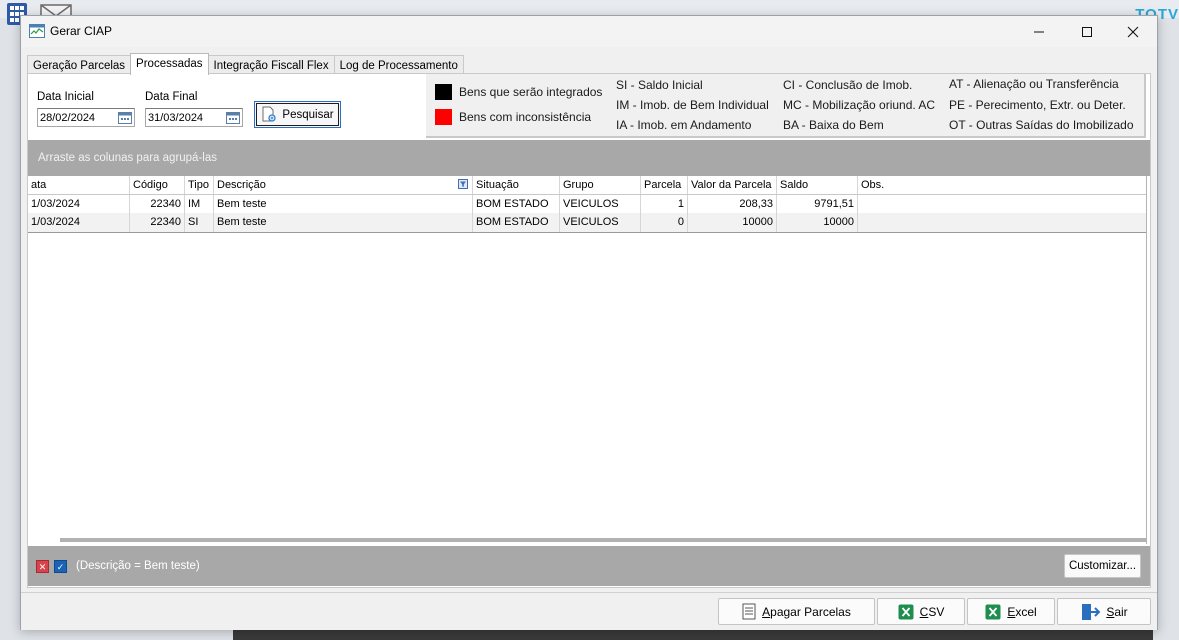 The width and height of the screenshot is (1179, 640). Describe the element at coordinates (859, 105) in the screenshot. I see `legend-code-mc: MC - Mobilização oriund. AC` at that location.